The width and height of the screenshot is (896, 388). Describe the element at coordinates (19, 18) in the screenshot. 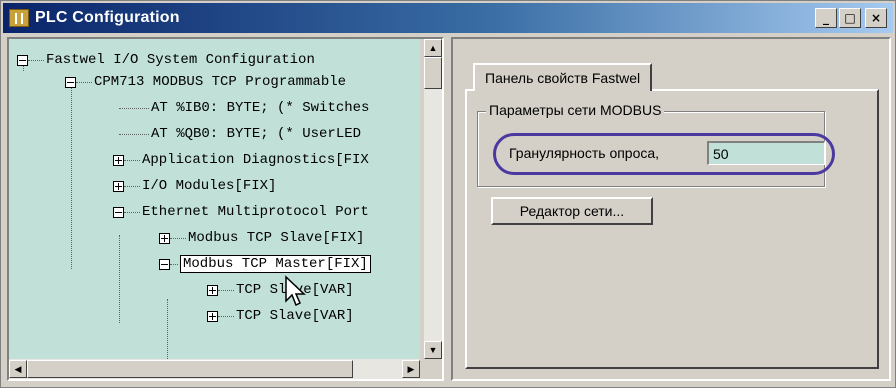

I see `app-icon` at that location.